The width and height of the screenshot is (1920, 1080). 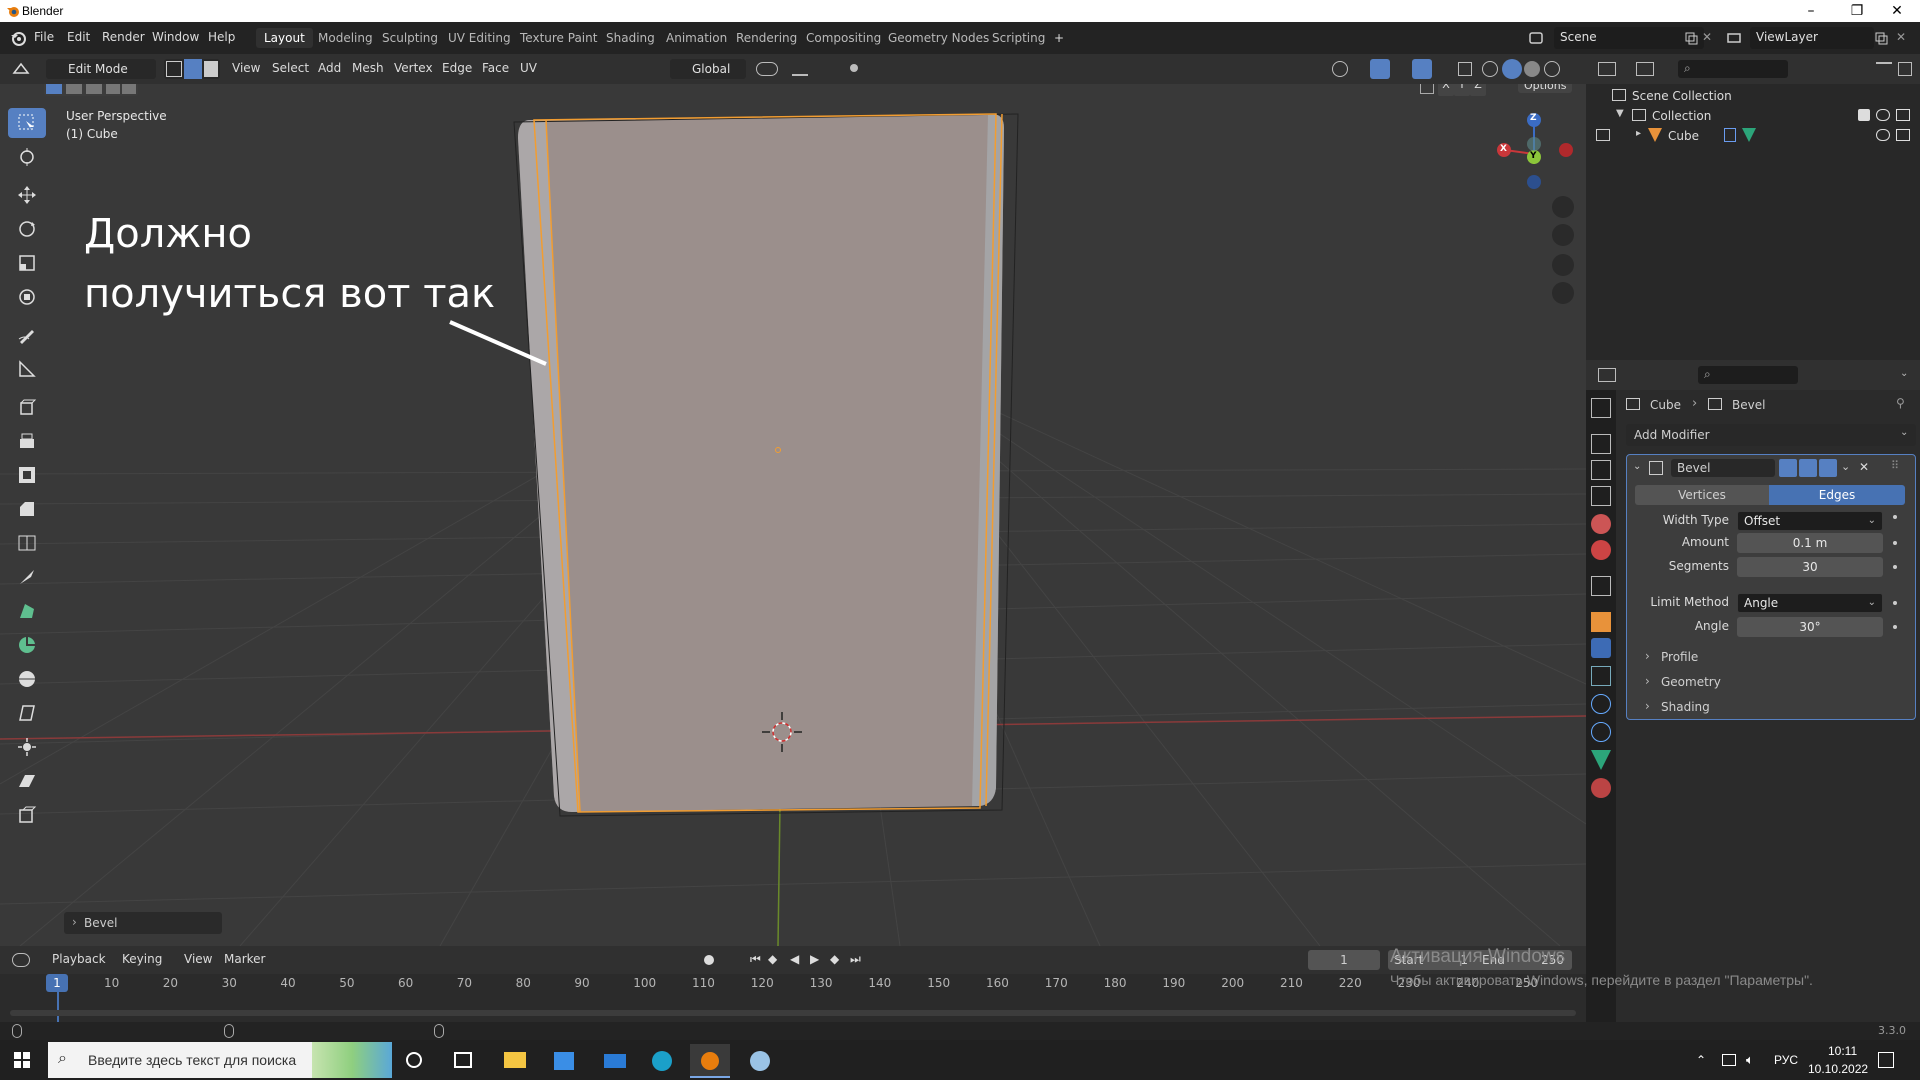 What do you see at coordinates (1603, 135) in the screenshot?
I see `edit-mode-toggle-icon` at bounding box center [1603, 135].